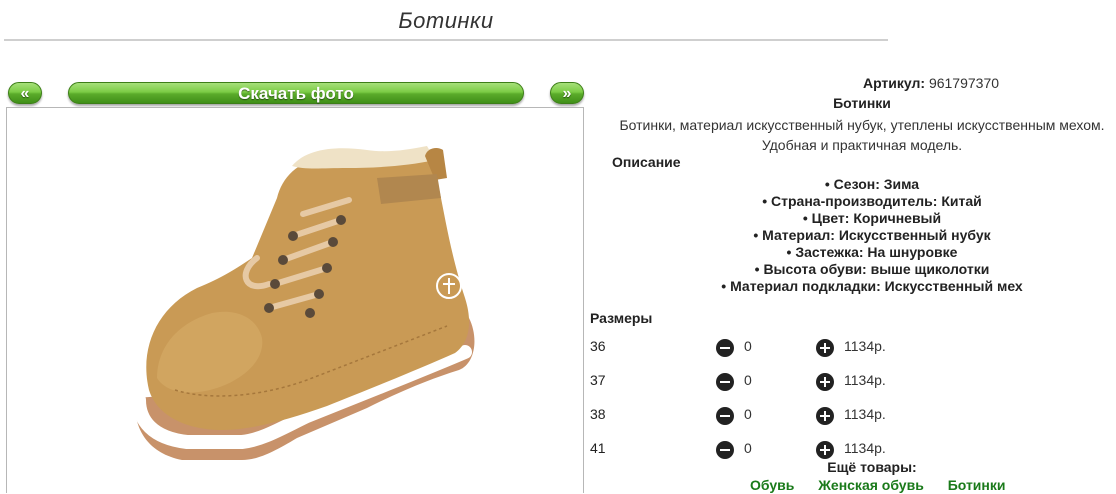  I want to click on size-row: 38 0 1134р., so click(850, 416).